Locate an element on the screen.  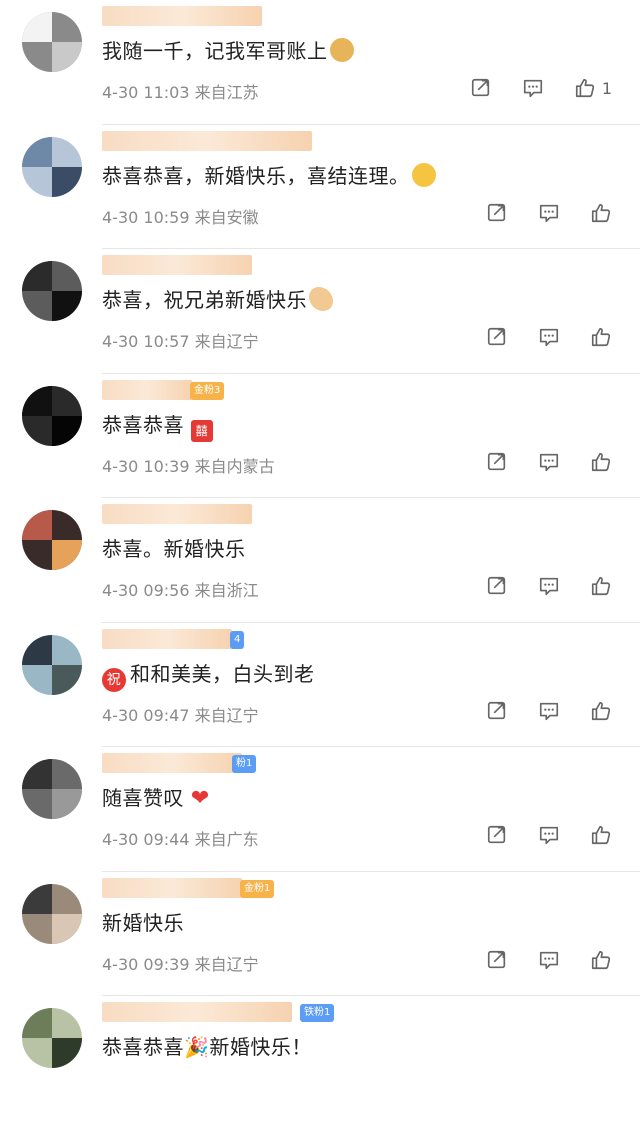
comment-item: 恭喜，祝兄弟新婚快乐 4-30 10:57 来自辽宁 is located at coordinates (320, 311).